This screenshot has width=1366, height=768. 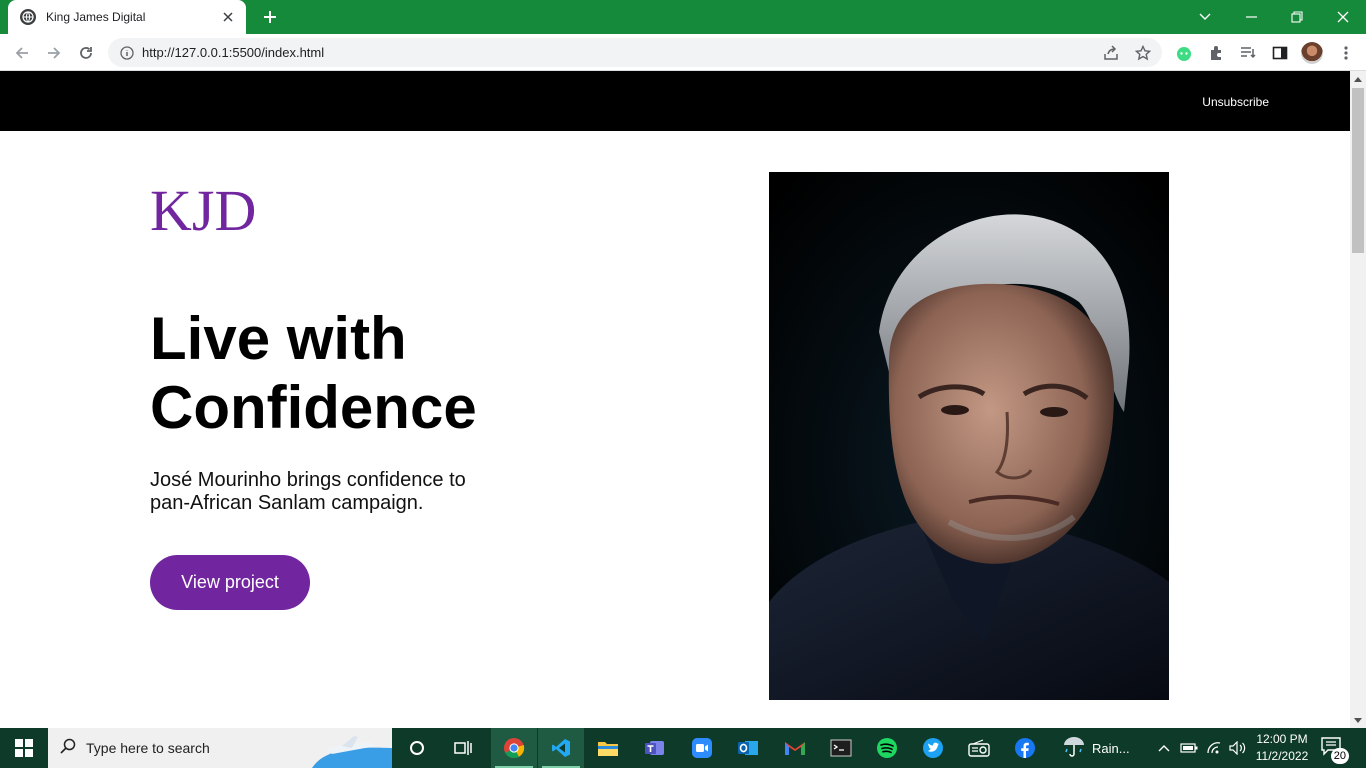 I want to click on wifi-icon, so click(x=1214, y=748).